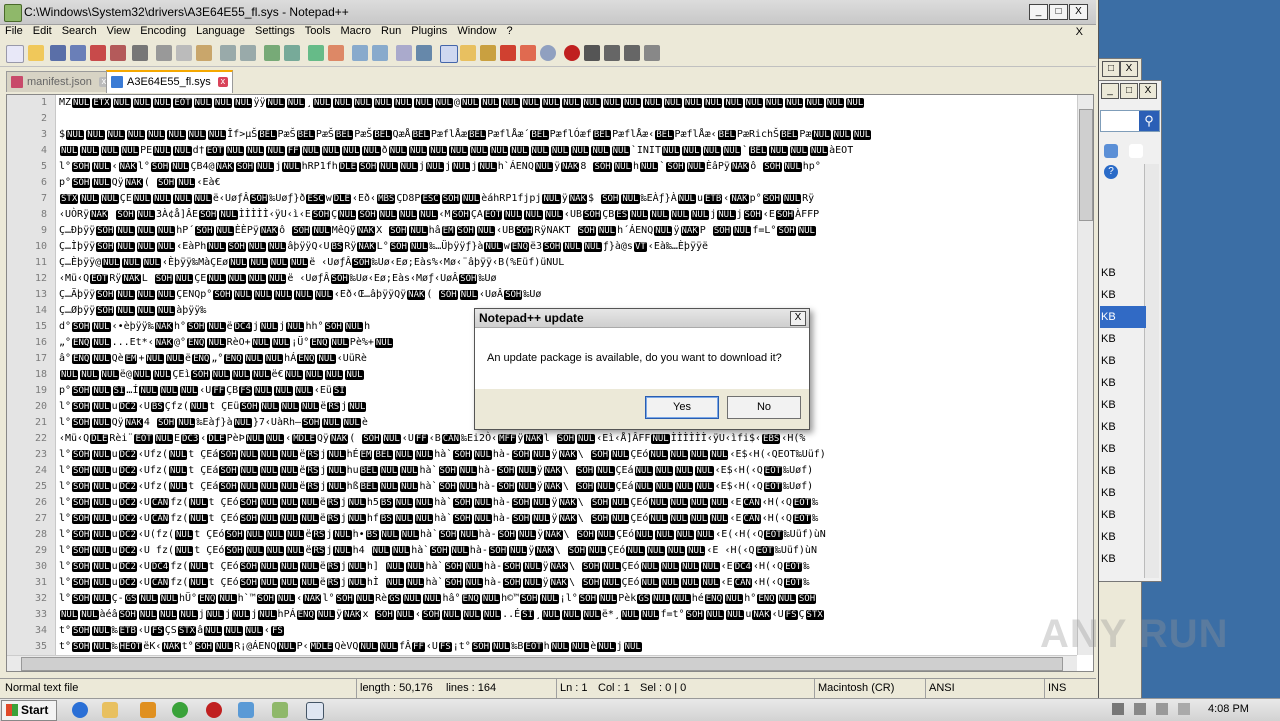  I want to click on minimize-button: _, so click(1038, 12).